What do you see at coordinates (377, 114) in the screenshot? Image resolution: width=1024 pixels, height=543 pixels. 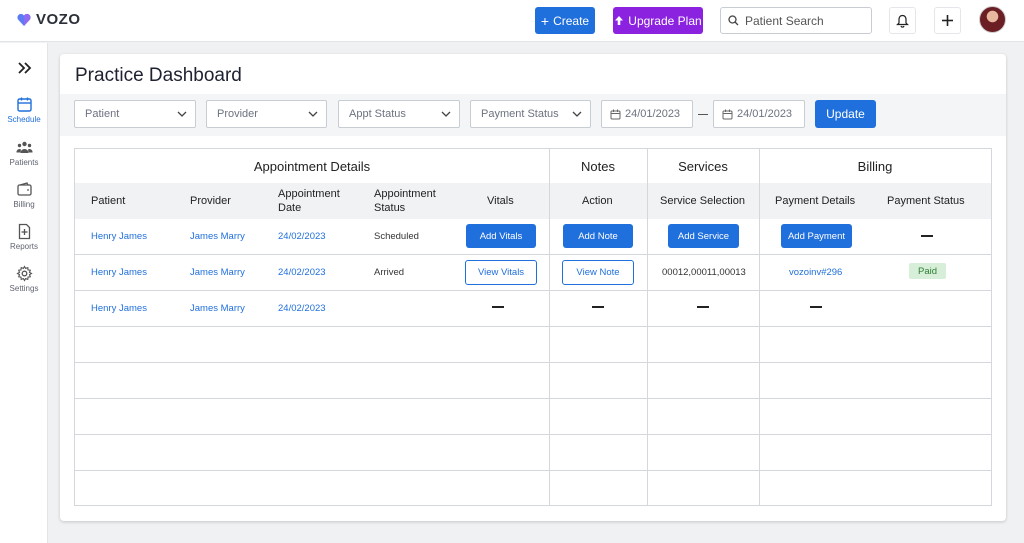 I see `select-value: Appt Status` at bounding box center [377, 114].